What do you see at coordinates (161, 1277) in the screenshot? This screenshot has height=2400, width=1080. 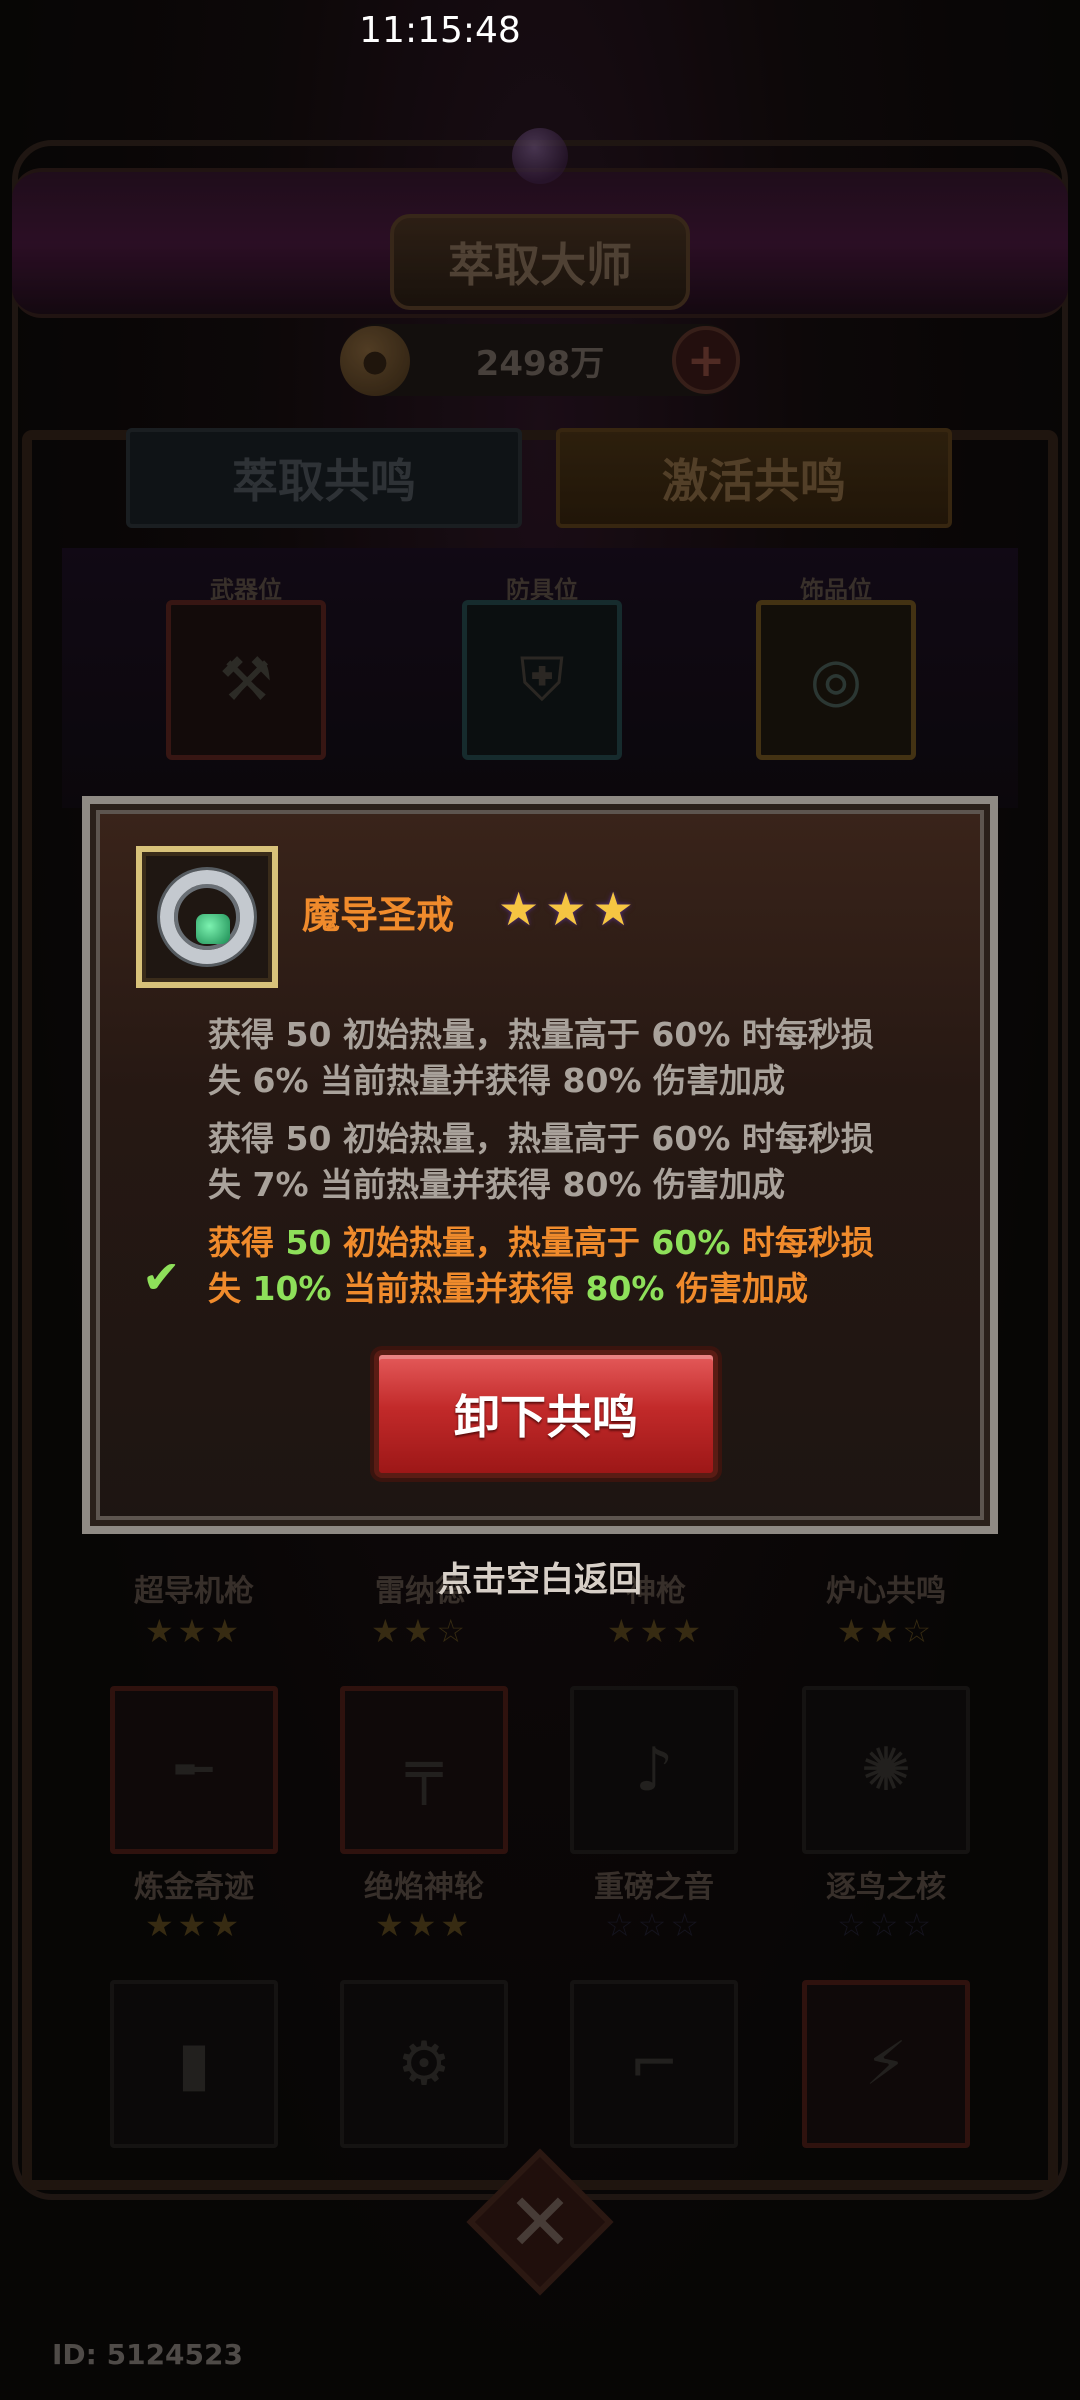 I see `active-check-icon: ✔` at bounding box center [161, 1277].